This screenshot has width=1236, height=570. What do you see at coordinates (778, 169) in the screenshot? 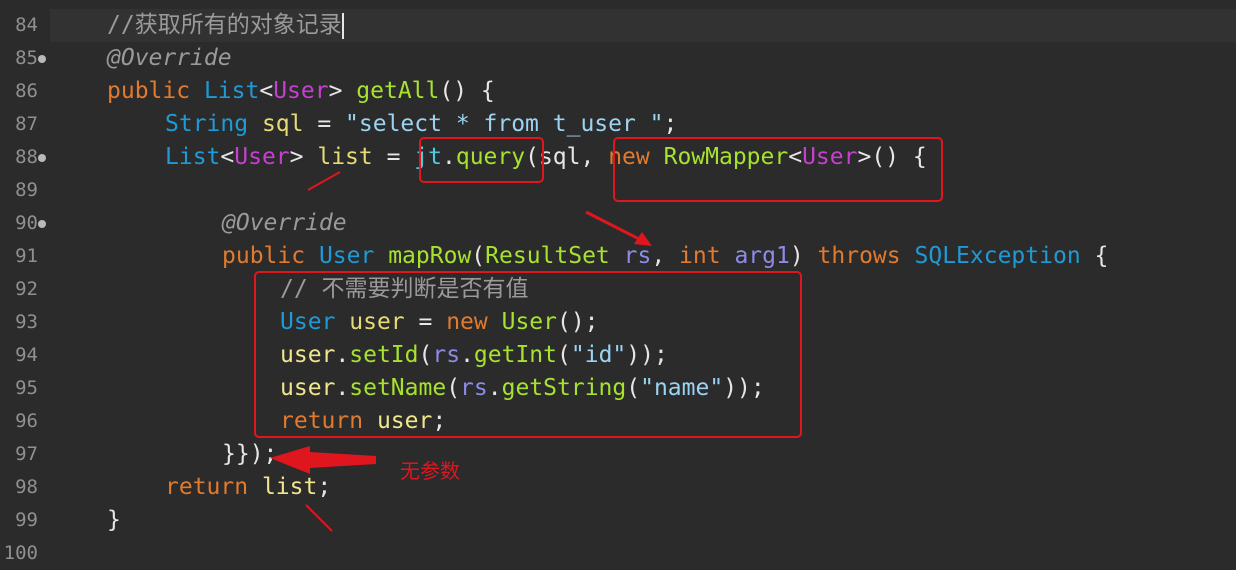
I see `highlight-box-rowmapper` at bounding box center [778, 169].